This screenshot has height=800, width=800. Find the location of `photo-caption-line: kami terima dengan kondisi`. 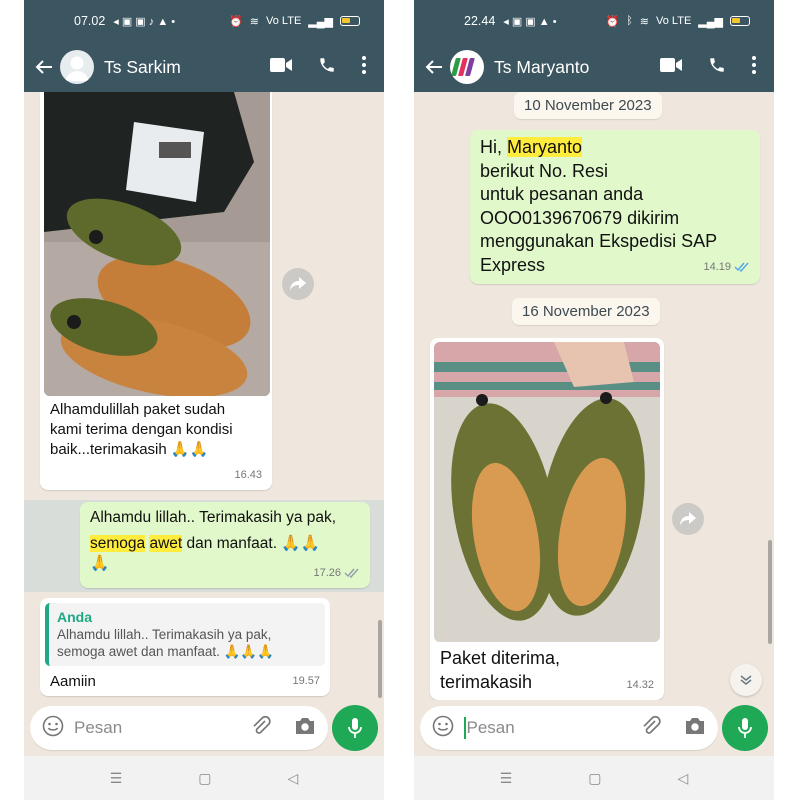

photo-caption-line: kami terima dengan kondisi is located at coordinates (141, 429).